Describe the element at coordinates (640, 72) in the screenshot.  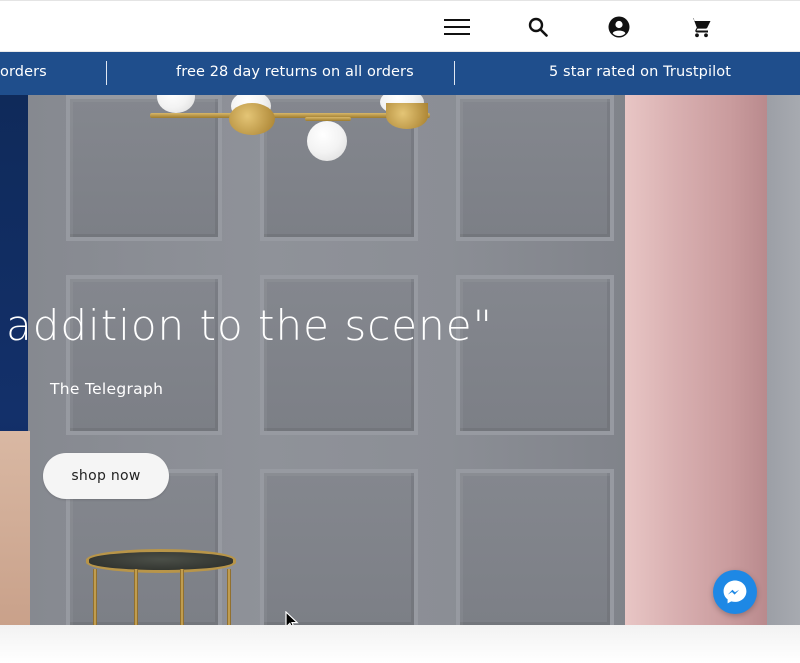
I see `announcement-item: 5 star rated on Trustpilot` at that location.